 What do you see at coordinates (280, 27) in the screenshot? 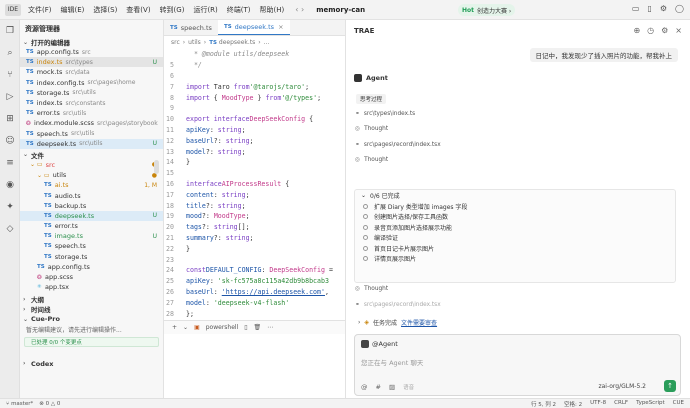
I see `close-icon: ×` at bounding box center [280, 27].